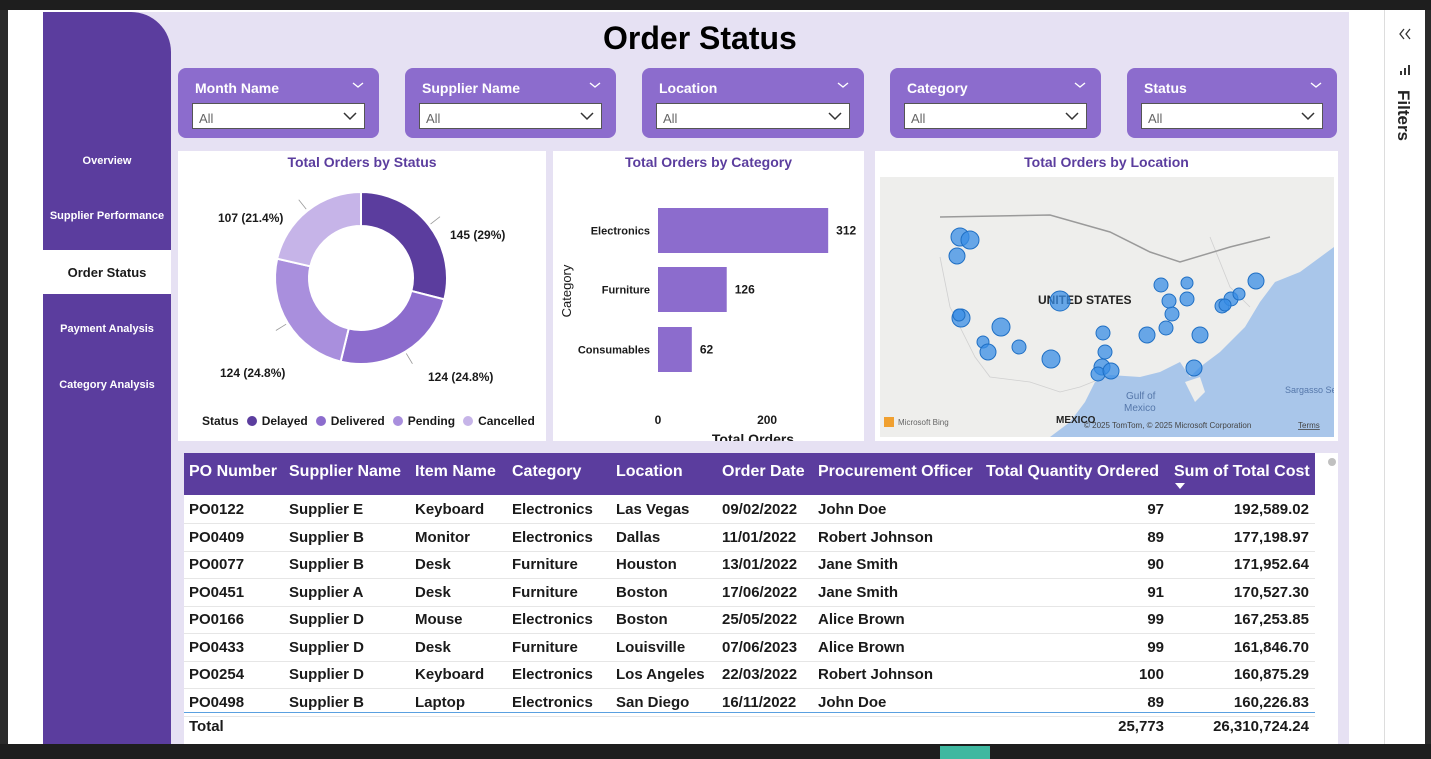 The image size is (1431, 759). What do you see at coordinates (1261, 726) in the screenshot?
I see `total-cost: 26,310,724.24` at bounding box center [1261, 726].